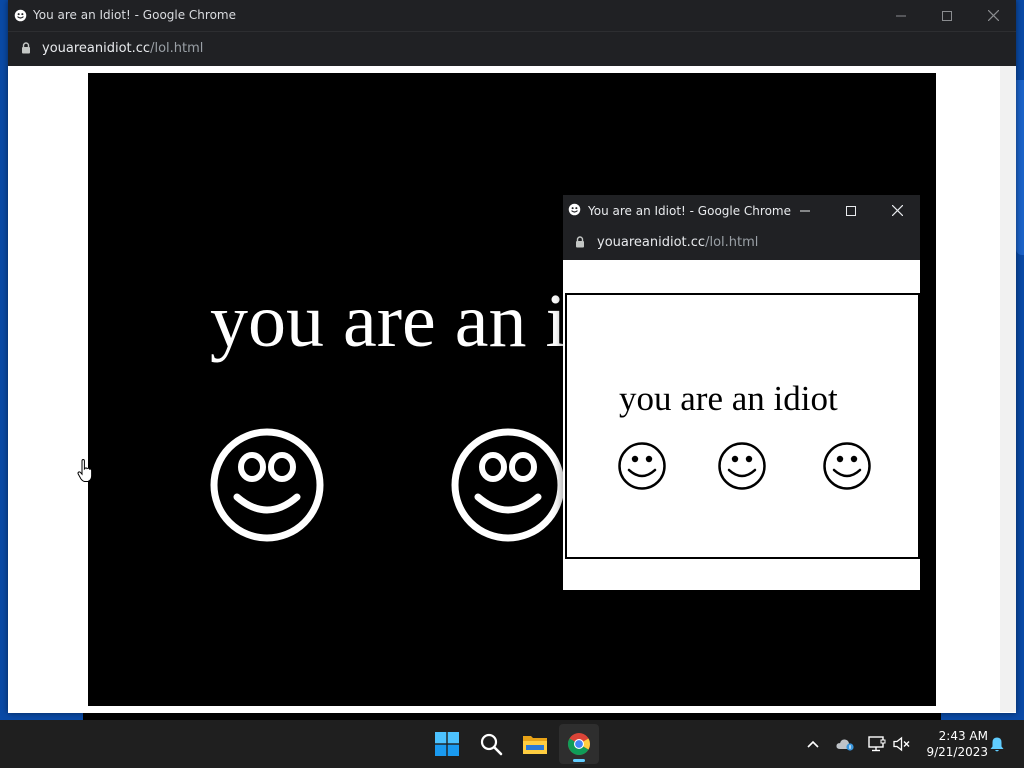 The width and height of the screenshot is (1024, 768). I want to click on show-hidden-icons-button, so click(813, 744).